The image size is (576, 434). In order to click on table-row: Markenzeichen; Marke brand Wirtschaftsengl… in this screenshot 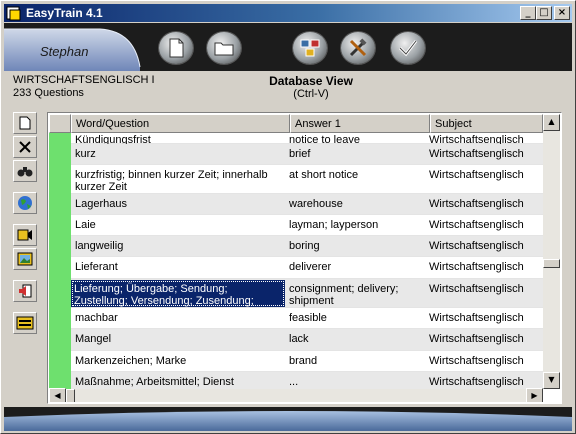, I will do `click(307, 361)`.